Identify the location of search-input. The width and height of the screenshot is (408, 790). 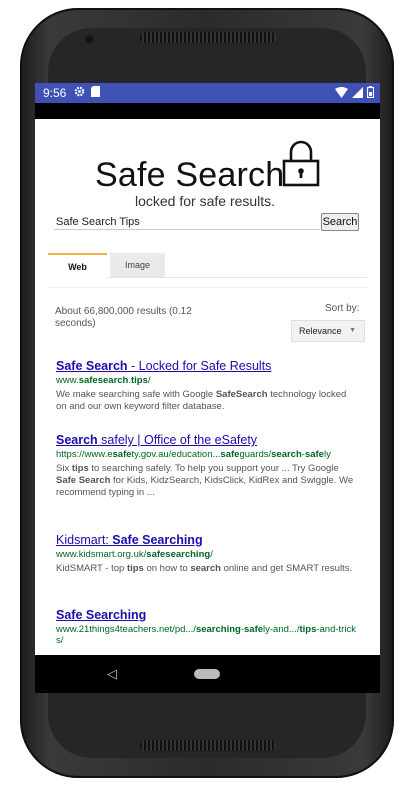
(187, 222).